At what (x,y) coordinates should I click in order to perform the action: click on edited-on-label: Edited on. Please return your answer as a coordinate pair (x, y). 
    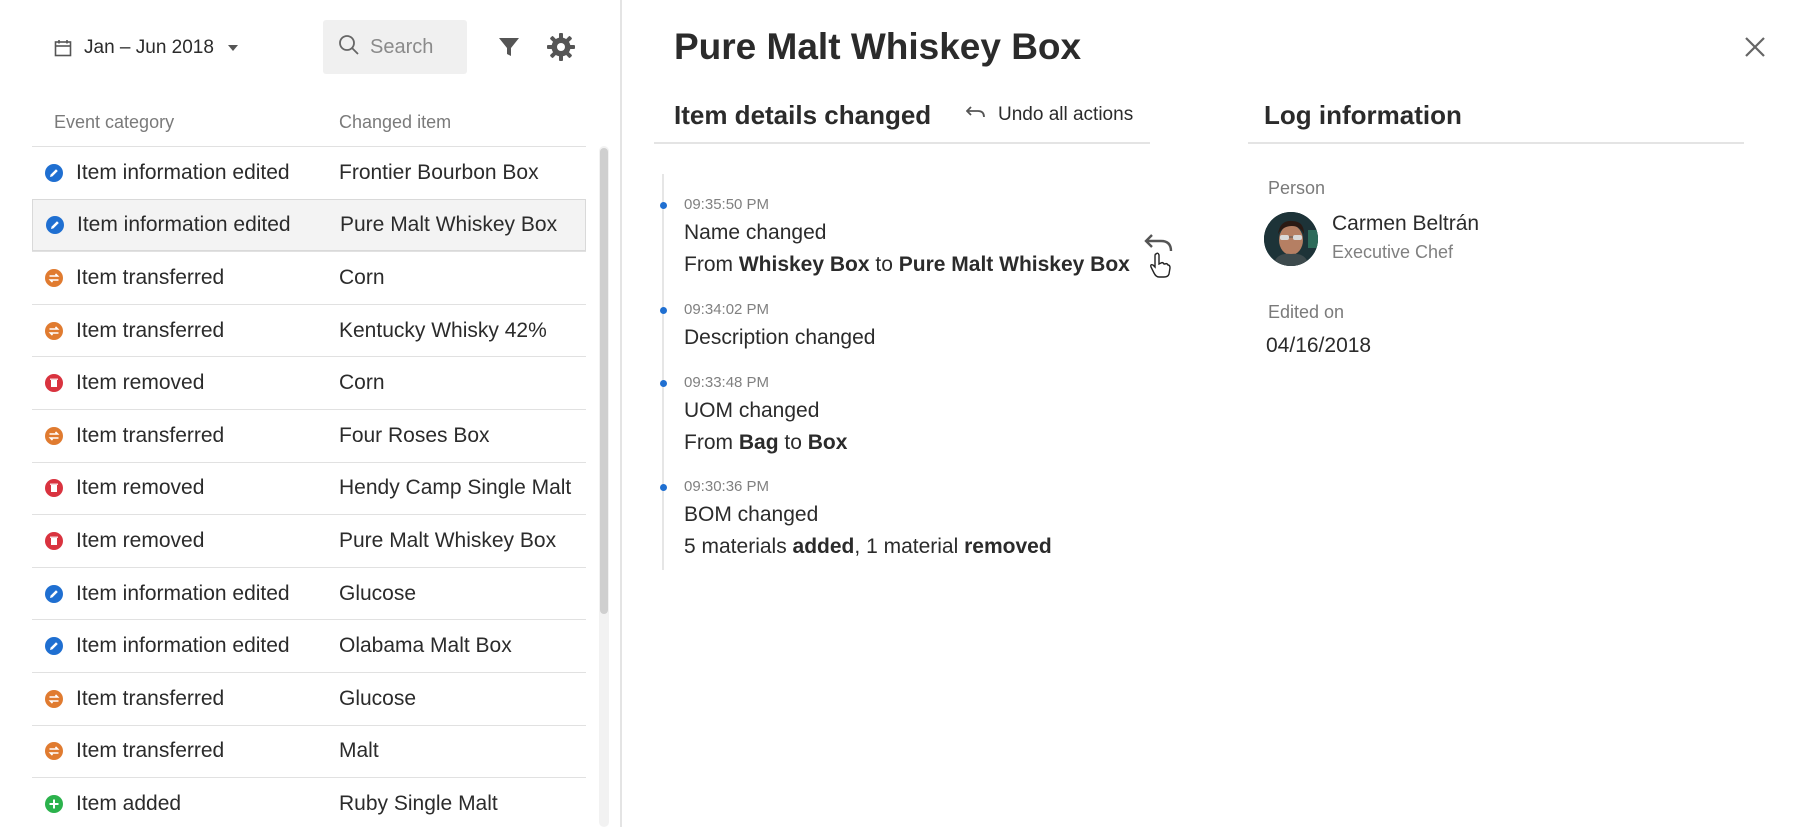
    Looking at the image, I should click on (1306, 312).